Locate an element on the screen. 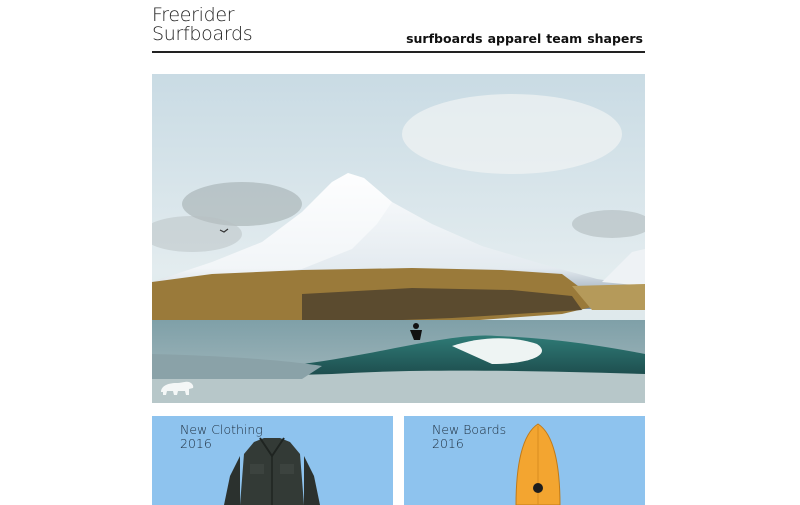  nav-apparel: apparel is located at coordinates (515, 38).